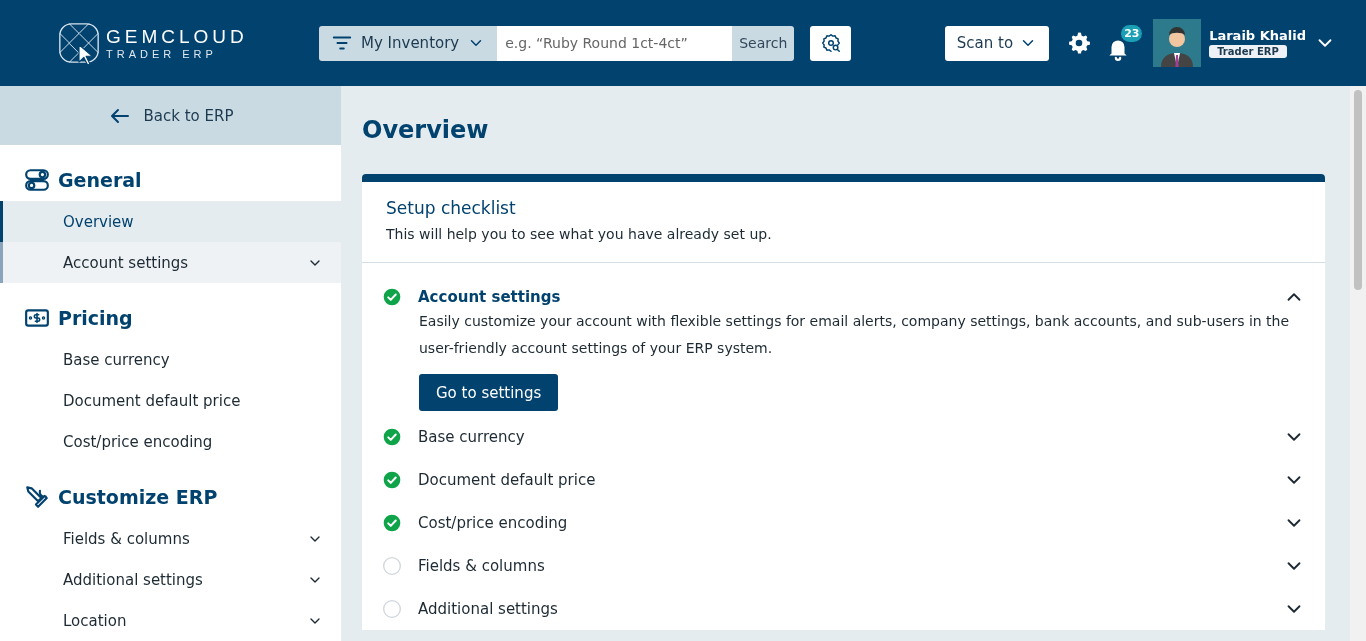 The width and height of the screenshot is (1366, 641). I want to click on sidebar-item: Document default price, so click(170, 400).